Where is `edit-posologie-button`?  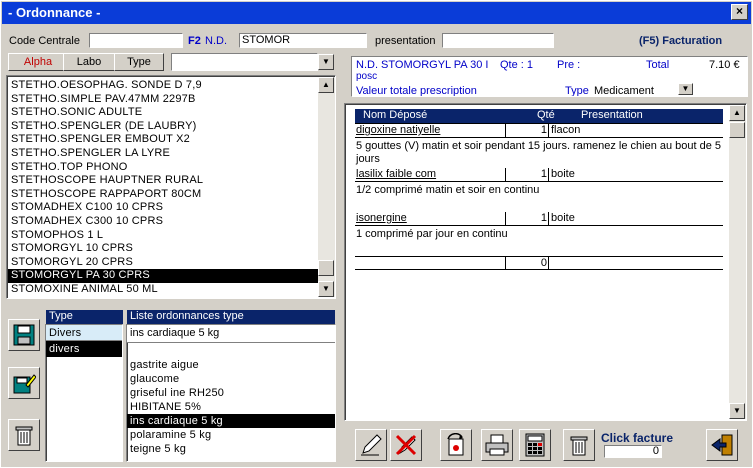 edit-posologie-button is located at coordinates (371, 445).